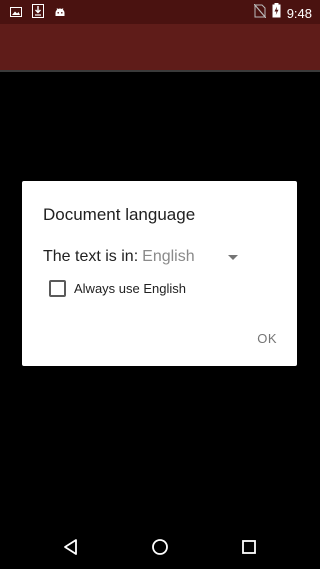 The height and width of the screenshot is (569, 320). What do you see at coordinates (260, 13) in the screenshot?
I see `no-sim-icon` at bounding box center [260, 13].